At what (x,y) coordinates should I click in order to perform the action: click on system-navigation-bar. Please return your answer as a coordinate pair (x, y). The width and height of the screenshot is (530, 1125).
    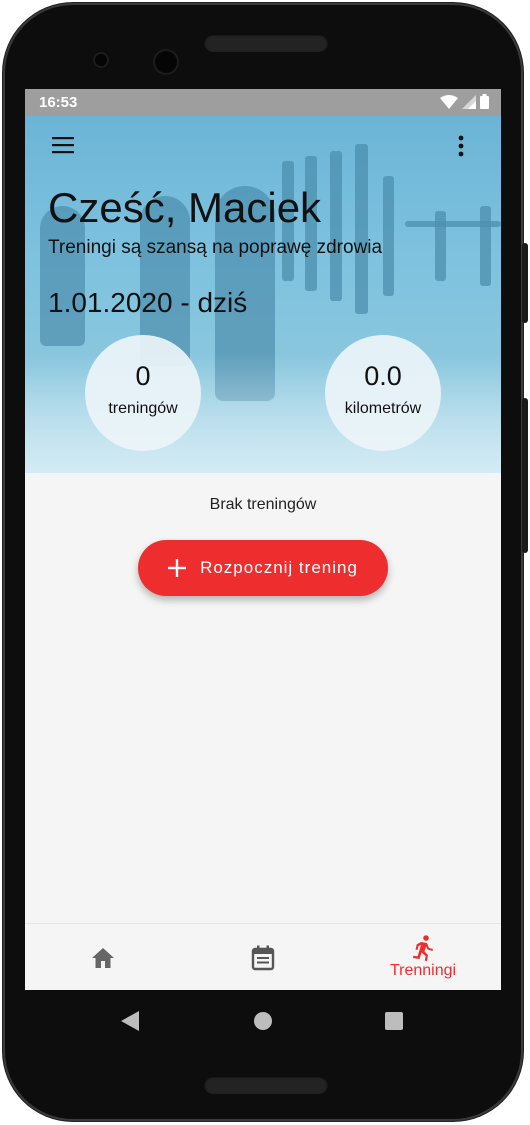
    Looking at the image, I should click on (263, 1020).